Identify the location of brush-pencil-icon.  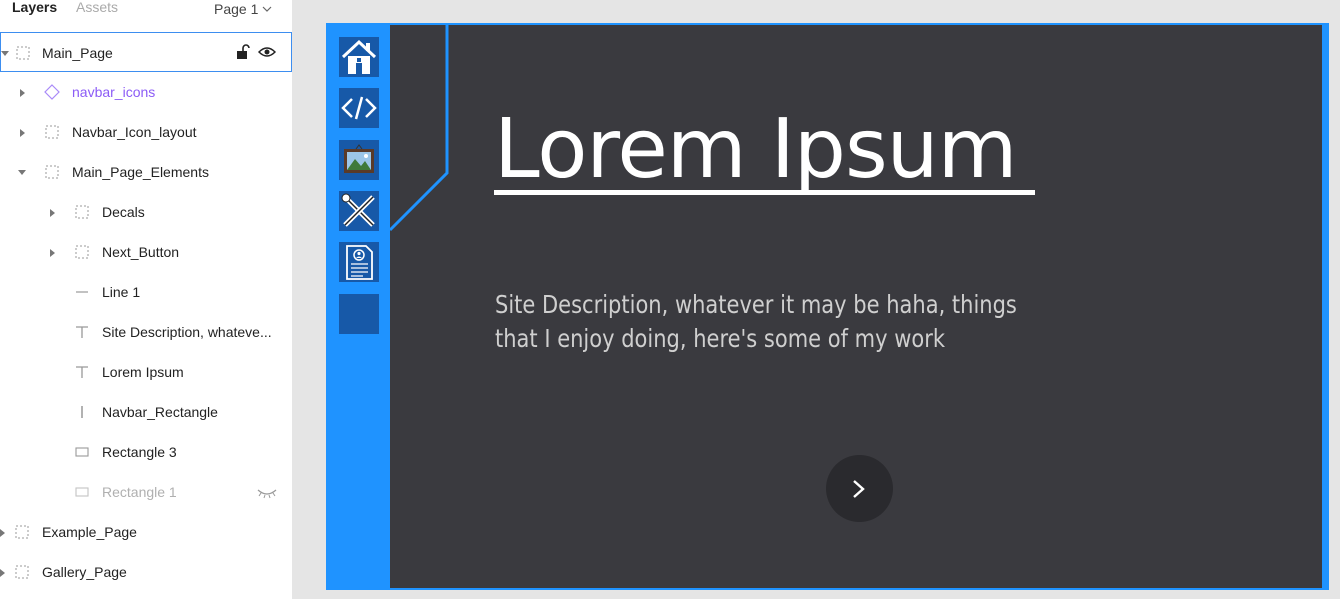
(359, 211).